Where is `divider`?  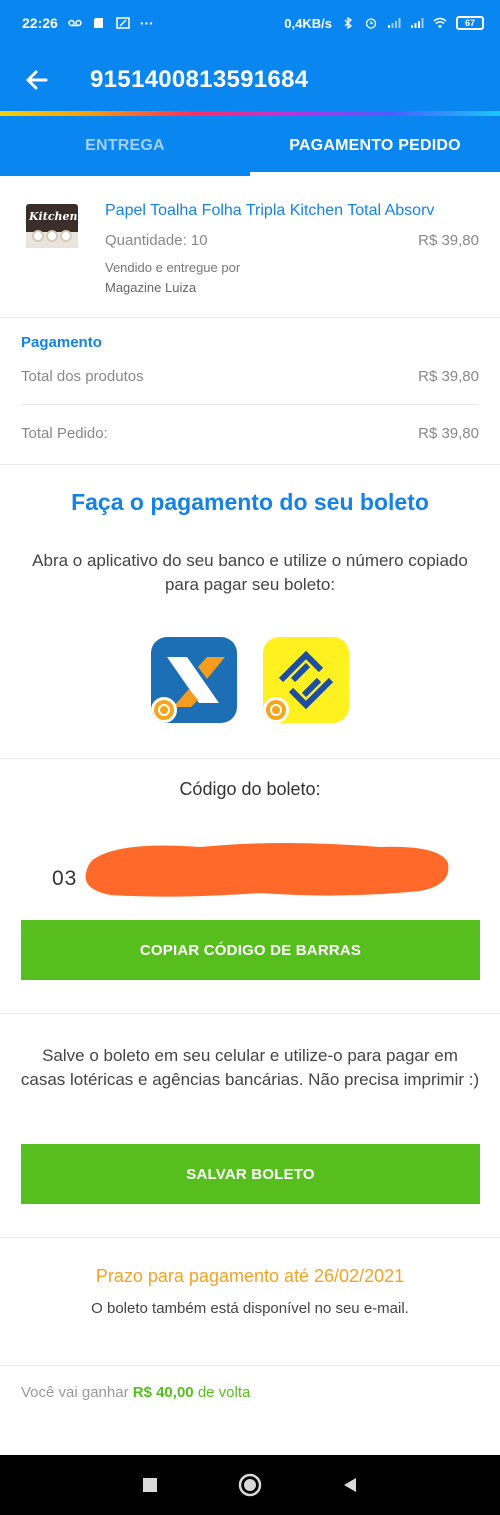 divider is located at coordinates (250, 404).